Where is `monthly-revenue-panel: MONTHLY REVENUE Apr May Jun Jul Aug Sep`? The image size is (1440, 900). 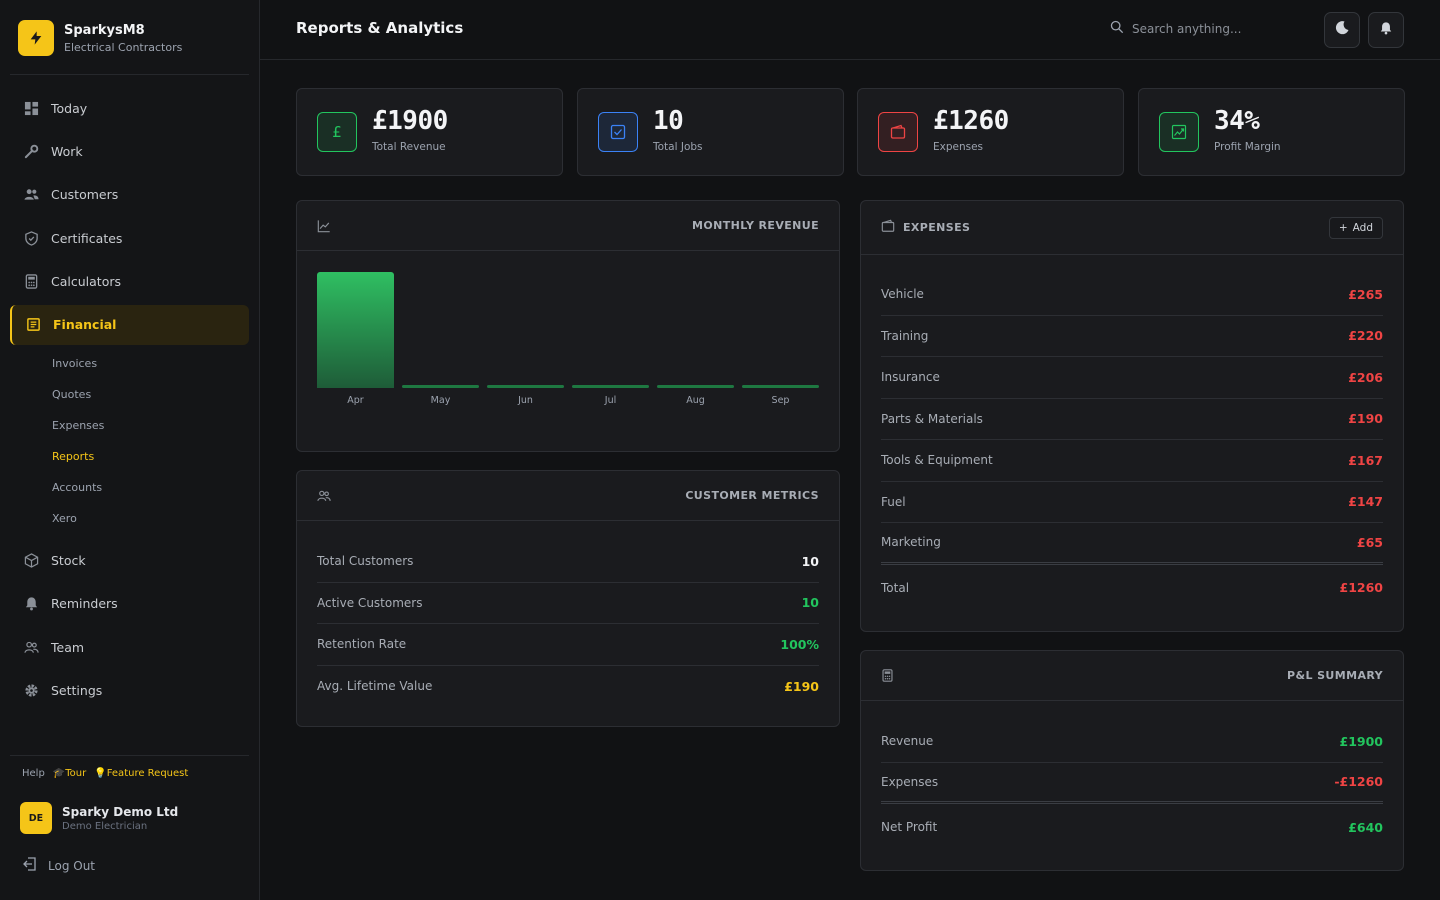 monthly-revenue-panel: MONTHLY REVENUE Apr May Jun Jul Aug Sep is located at coordinates (568, 326).